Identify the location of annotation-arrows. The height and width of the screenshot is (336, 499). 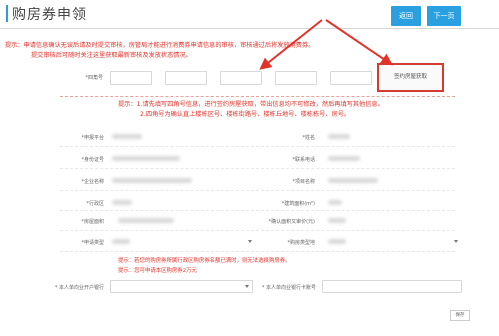
(326, 44).